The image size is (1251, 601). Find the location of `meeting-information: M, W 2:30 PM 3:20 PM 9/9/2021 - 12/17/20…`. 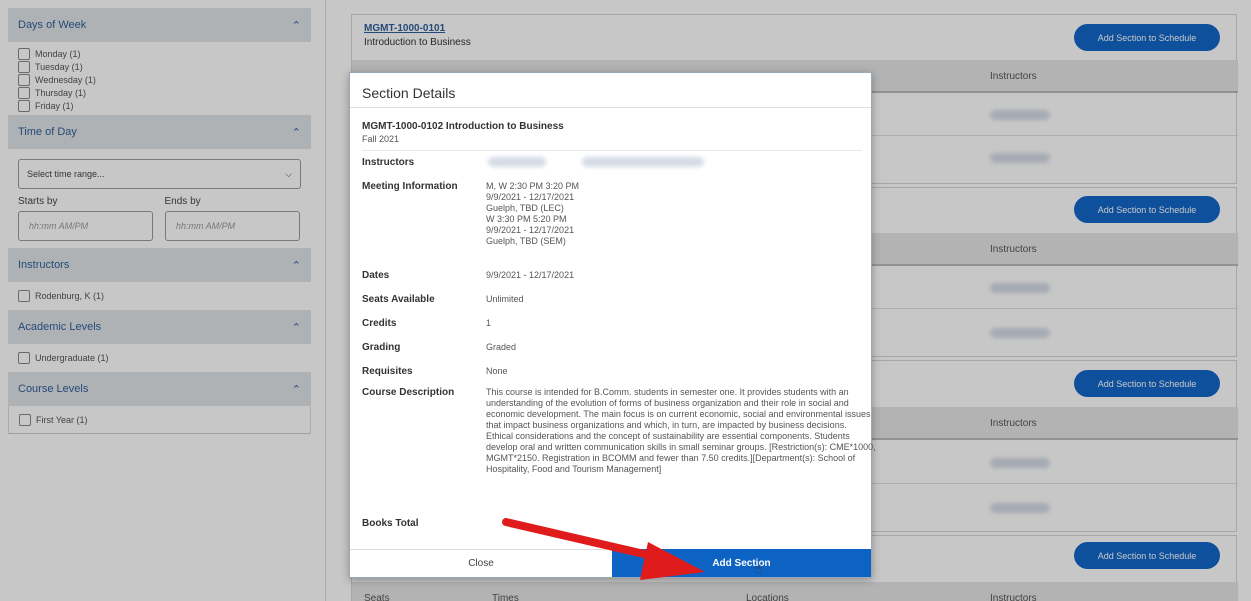

meeting-information: M, W 2:30 PM 3:20 PM 9/9/2021 - 12/17/20… is located at coordinates (532, 214).